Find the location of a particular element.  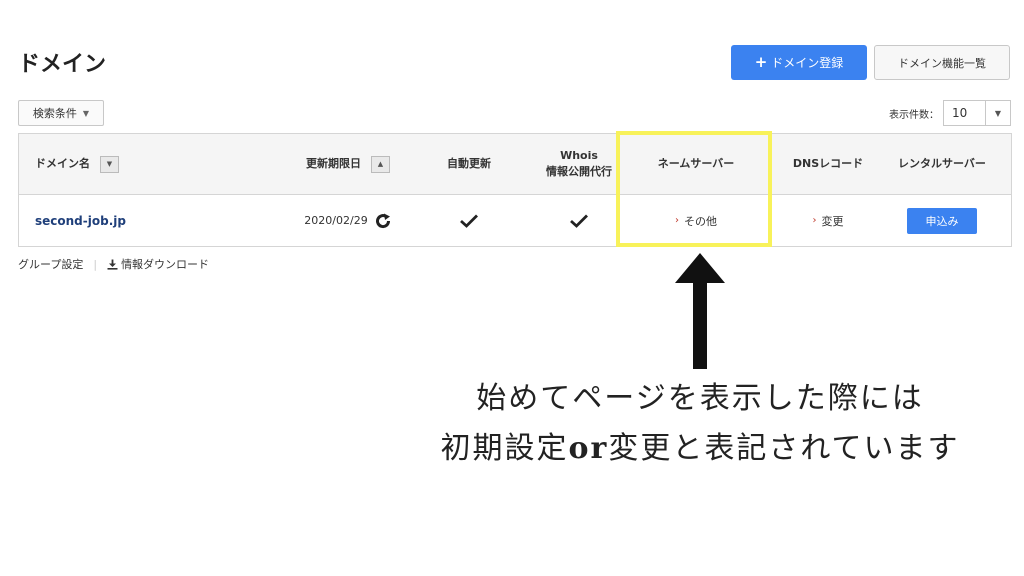

annotation-part-1: 初期設定 is located at coordinates (504, 448).